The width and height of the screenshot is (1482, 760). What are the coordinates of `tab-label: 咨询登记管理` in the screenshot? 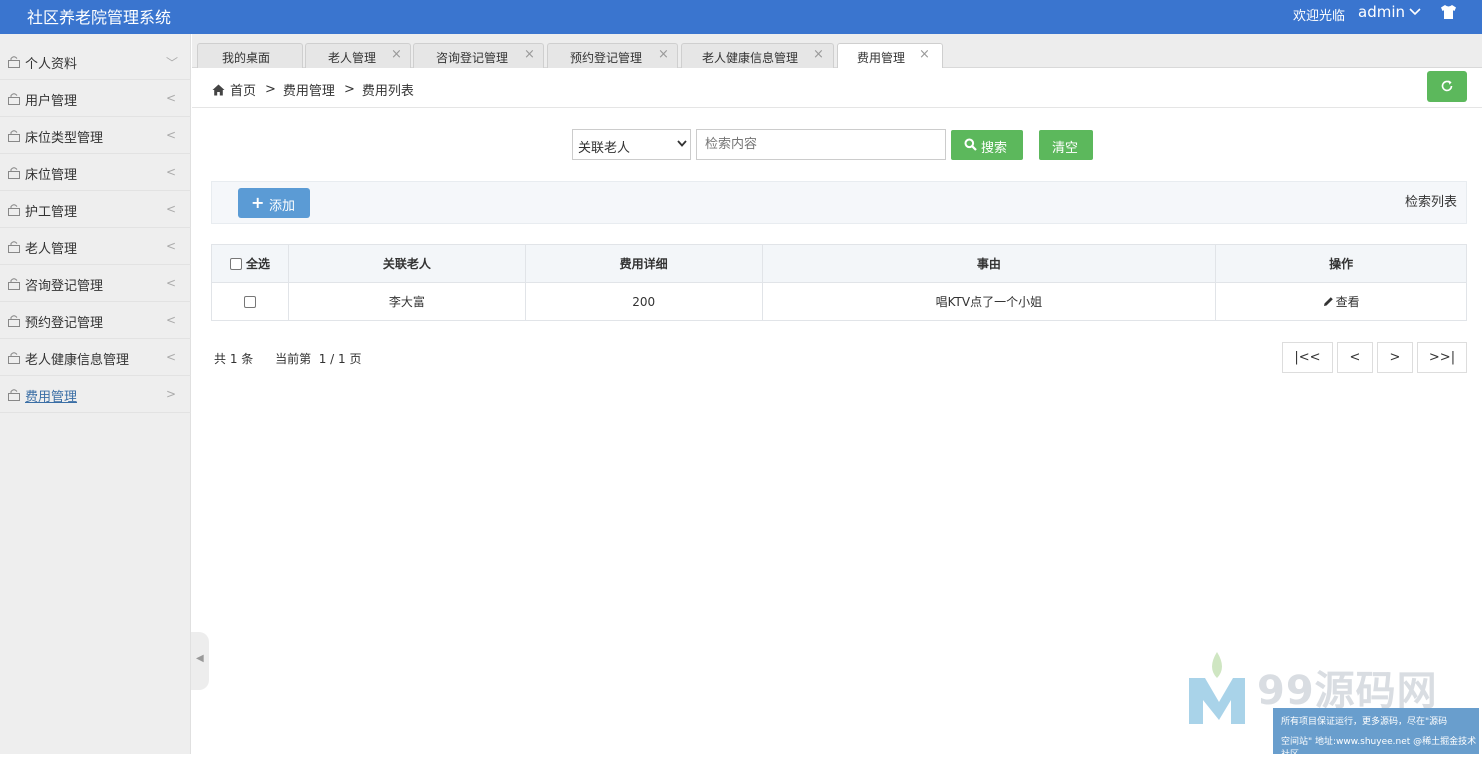 It's located at (472, 58).